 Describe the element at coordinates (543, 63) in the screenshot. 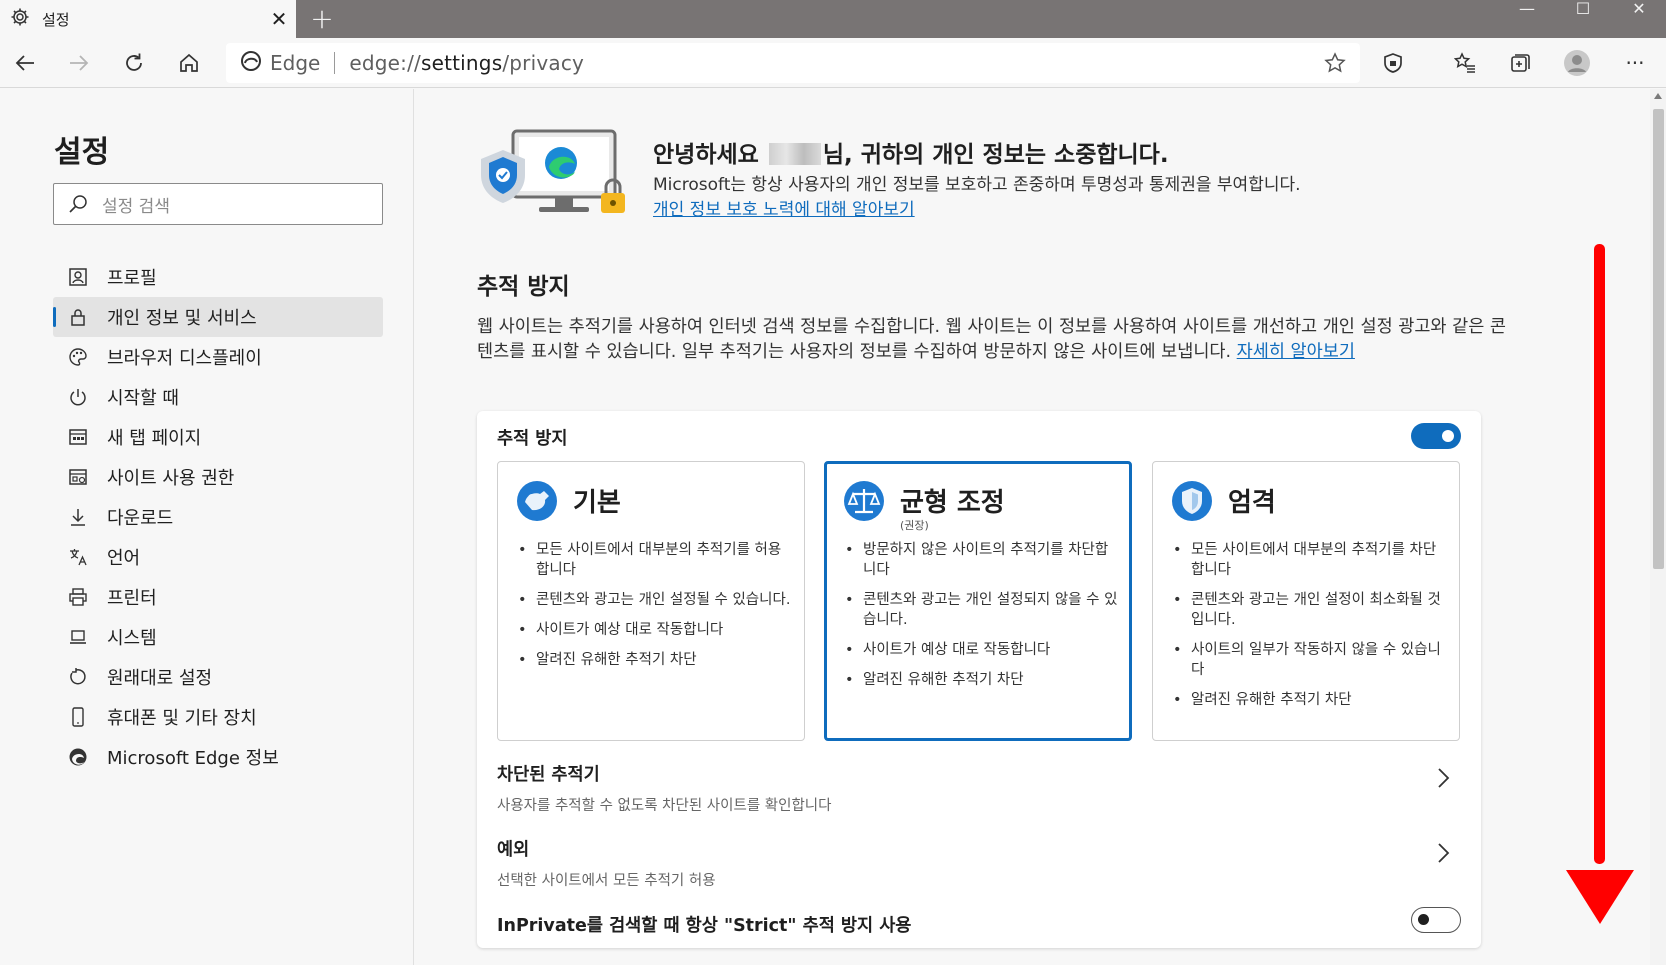

I see `url-suffix: /privacy` at that location.